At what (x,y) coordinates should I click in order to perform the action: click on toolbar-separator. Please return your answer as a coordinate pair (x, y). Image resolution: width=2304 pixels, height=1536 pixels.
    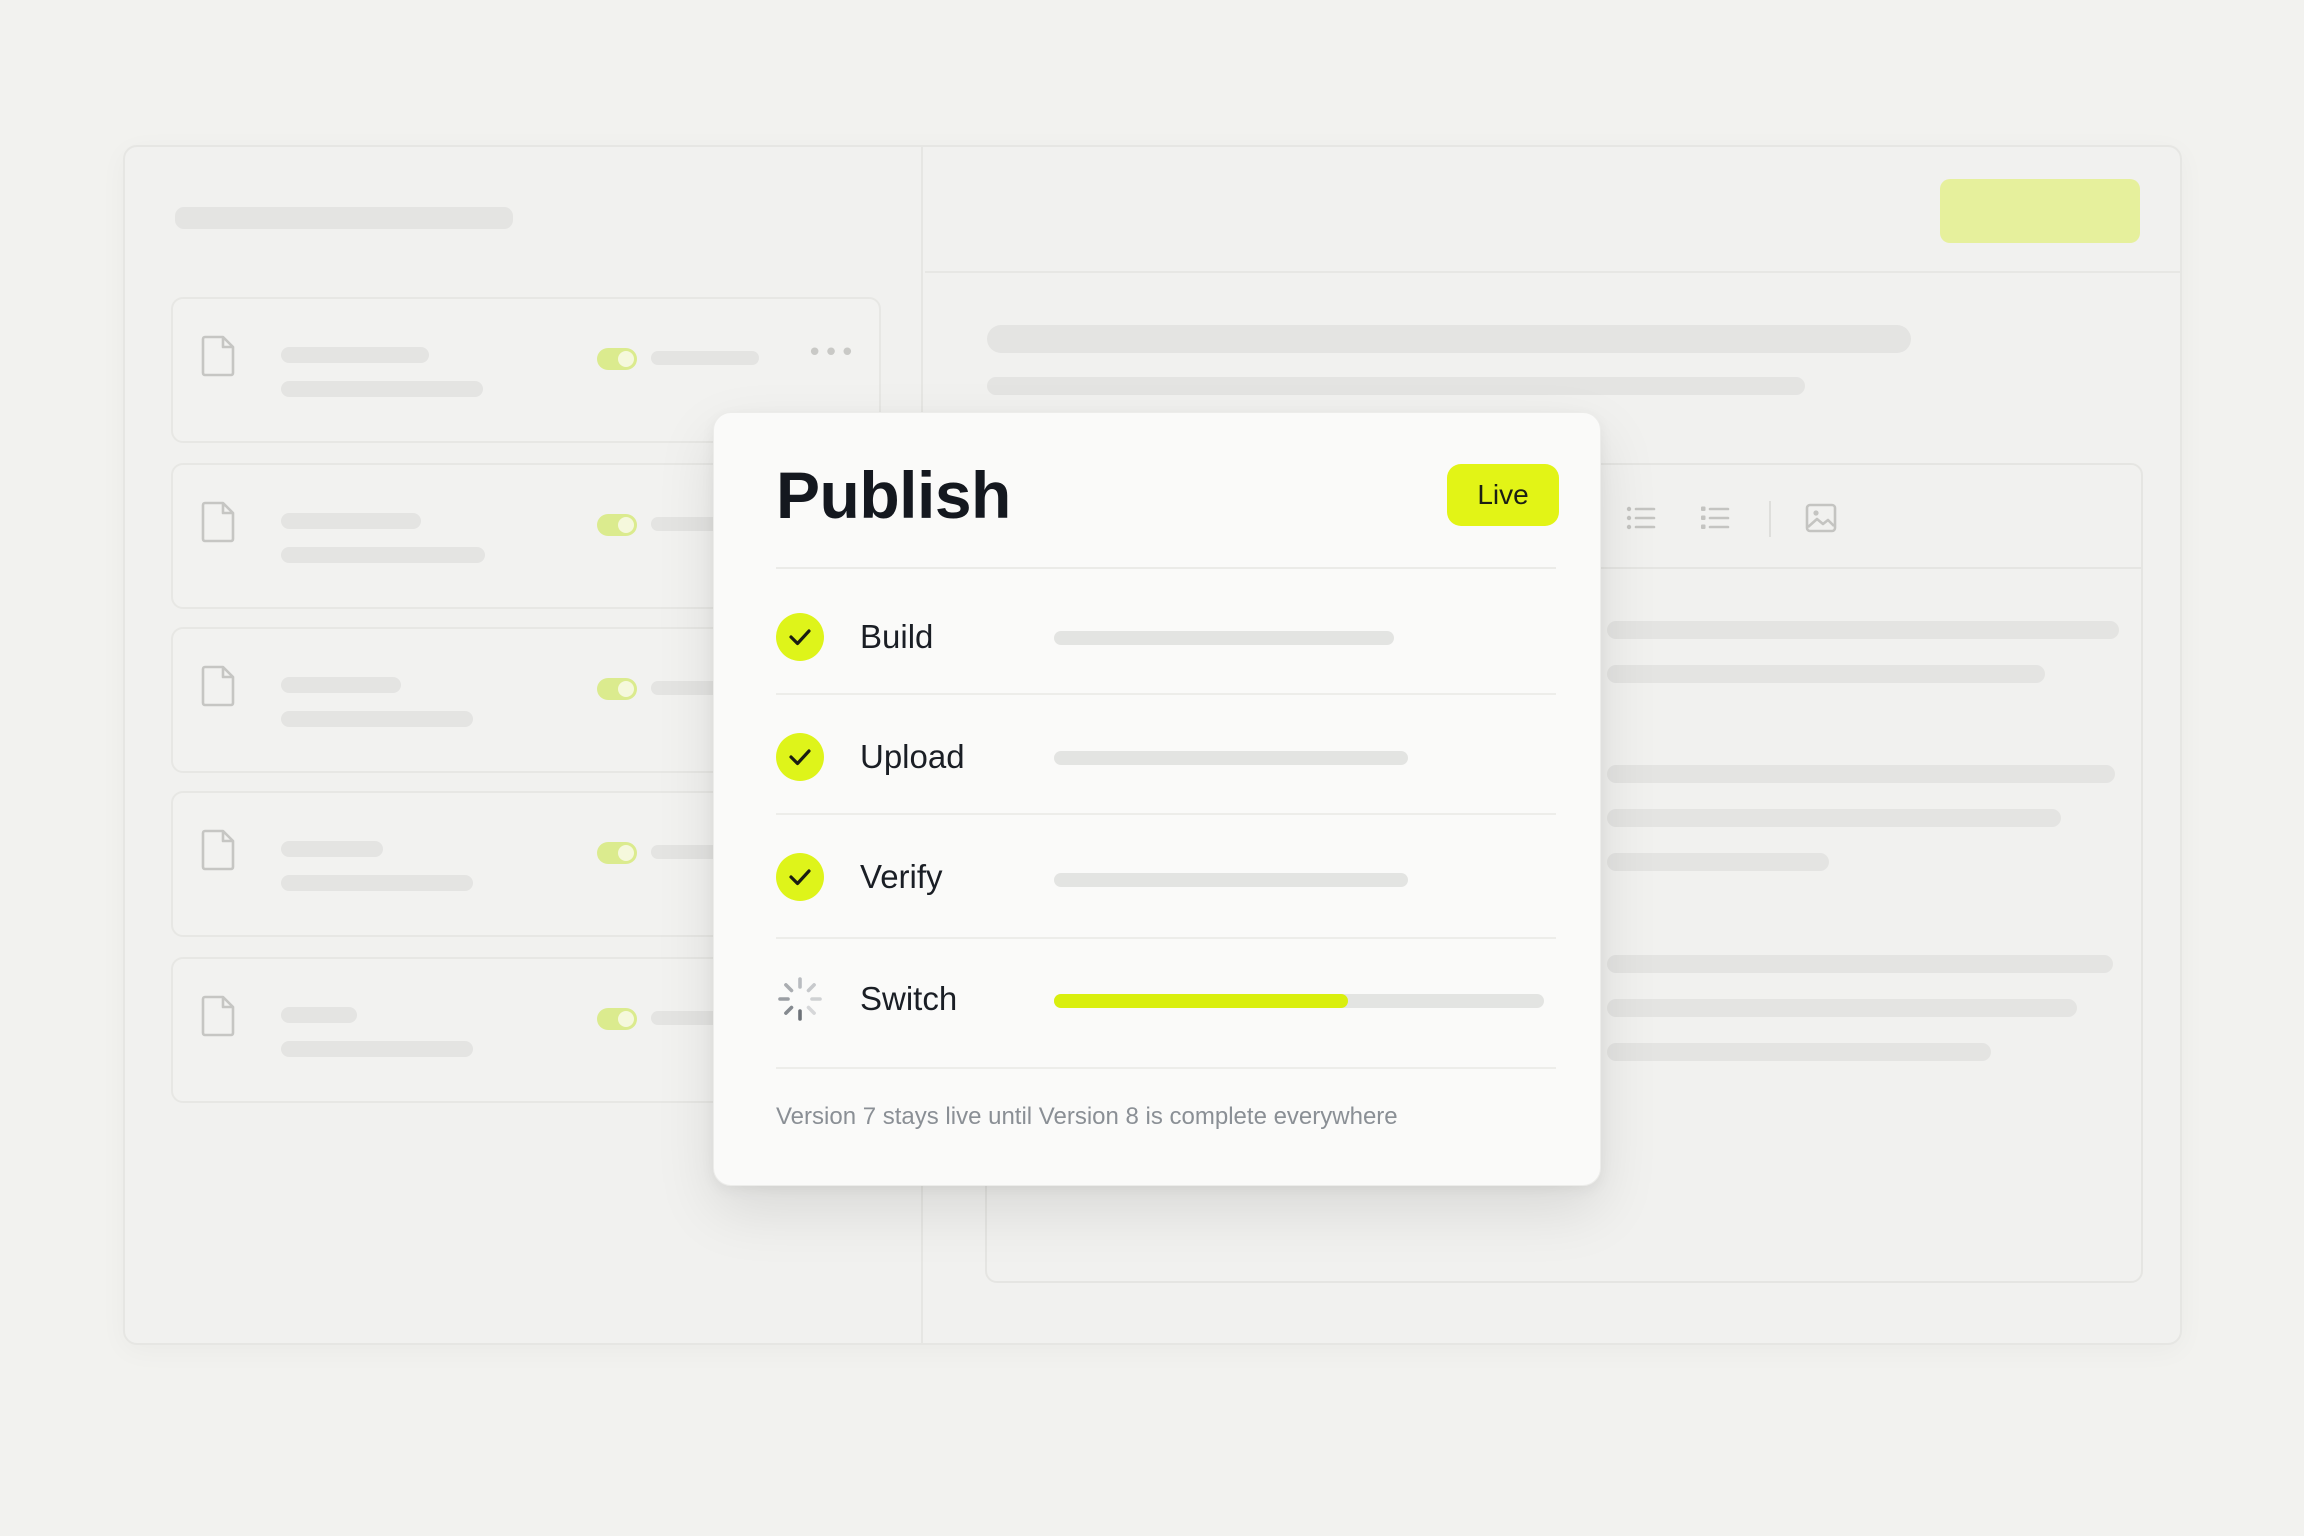
    Looking at the image, I should click on (1770, 519).